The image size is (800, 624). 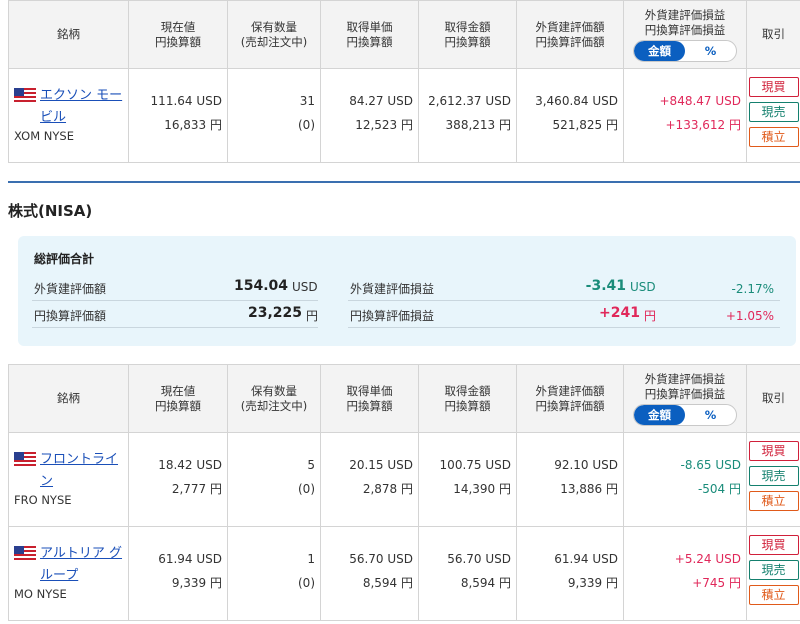 What do you see at coordinates (752, 289) in the screenshot?
I see `fx-pnl-pct: -2.17%` at bounding box center [752, 289].